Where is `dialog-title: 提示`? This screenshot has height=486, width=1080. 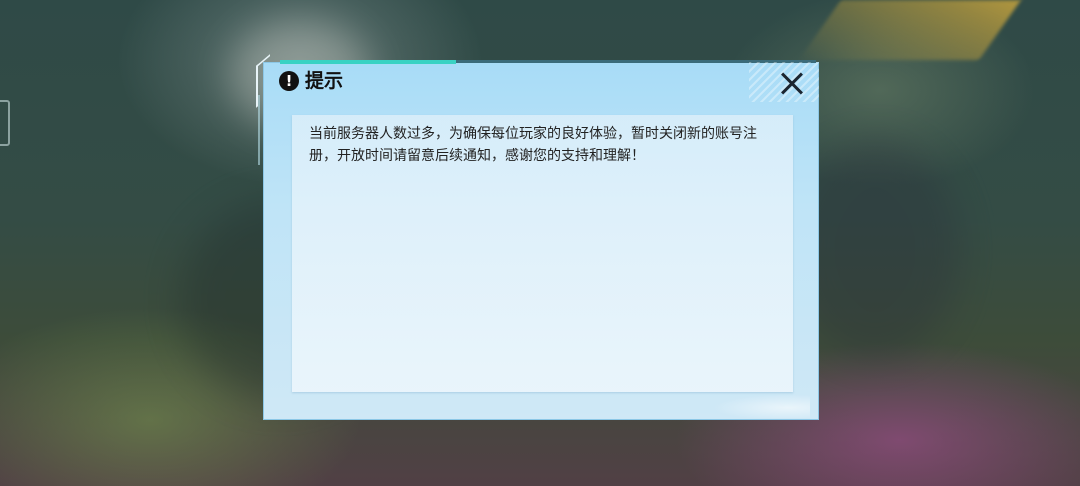
dialog-title: 提示 is located at coordinates (324, 81).